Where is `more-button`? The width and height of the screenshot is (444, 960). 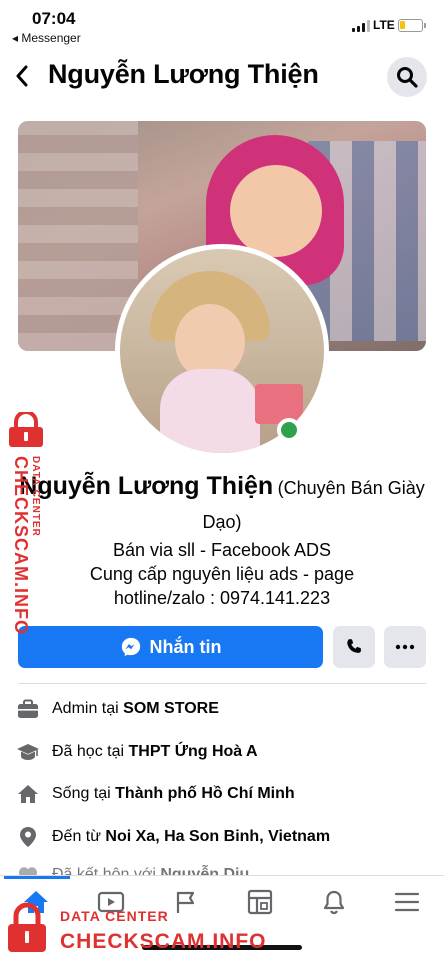 more-button is located at coordinates (405, 647).